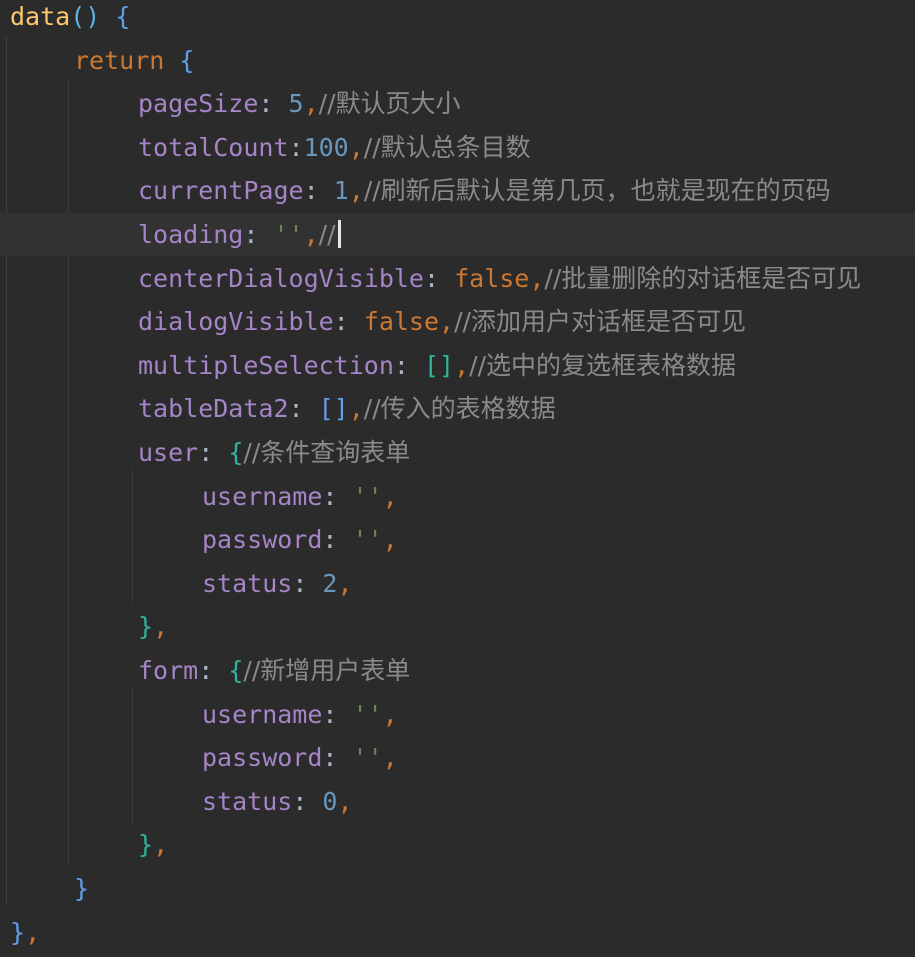 This screenshot has width=915, height=957. Describe the element at coordinates (457, 801) in the screenshot. I see `code-line: status: 0,` at that location.